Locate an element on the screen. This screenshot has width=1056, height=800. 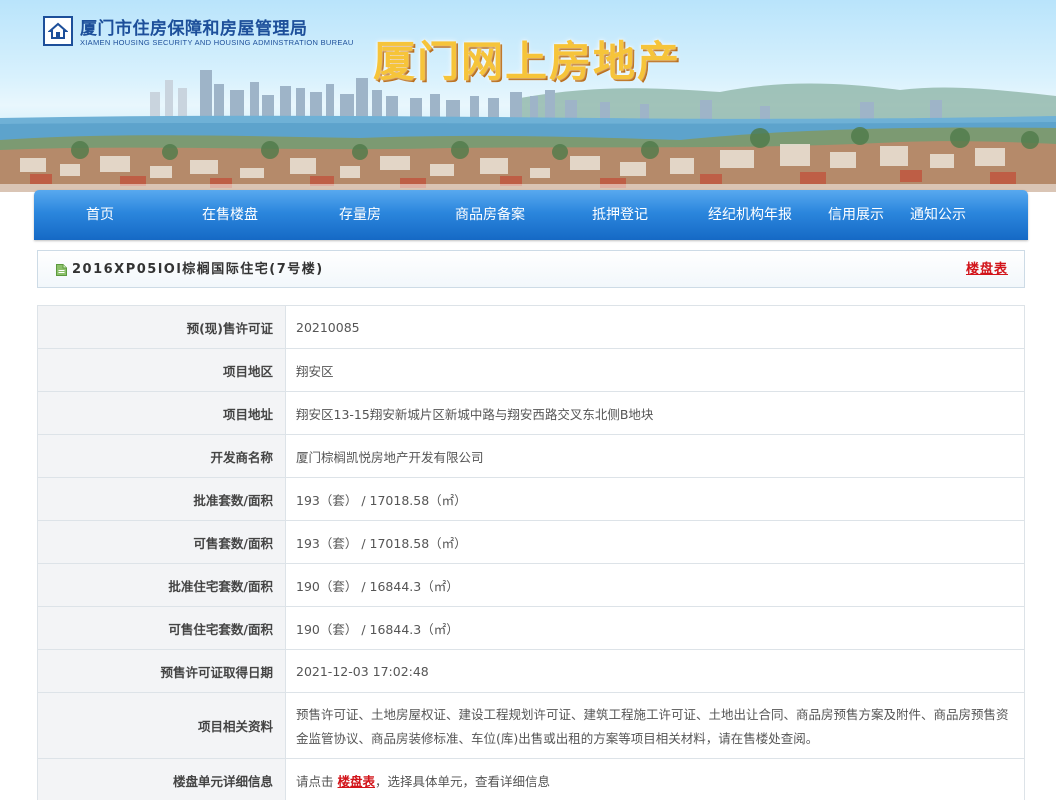
building-table-inline-link: 楼盘表 is located at coordinates (357, 781).